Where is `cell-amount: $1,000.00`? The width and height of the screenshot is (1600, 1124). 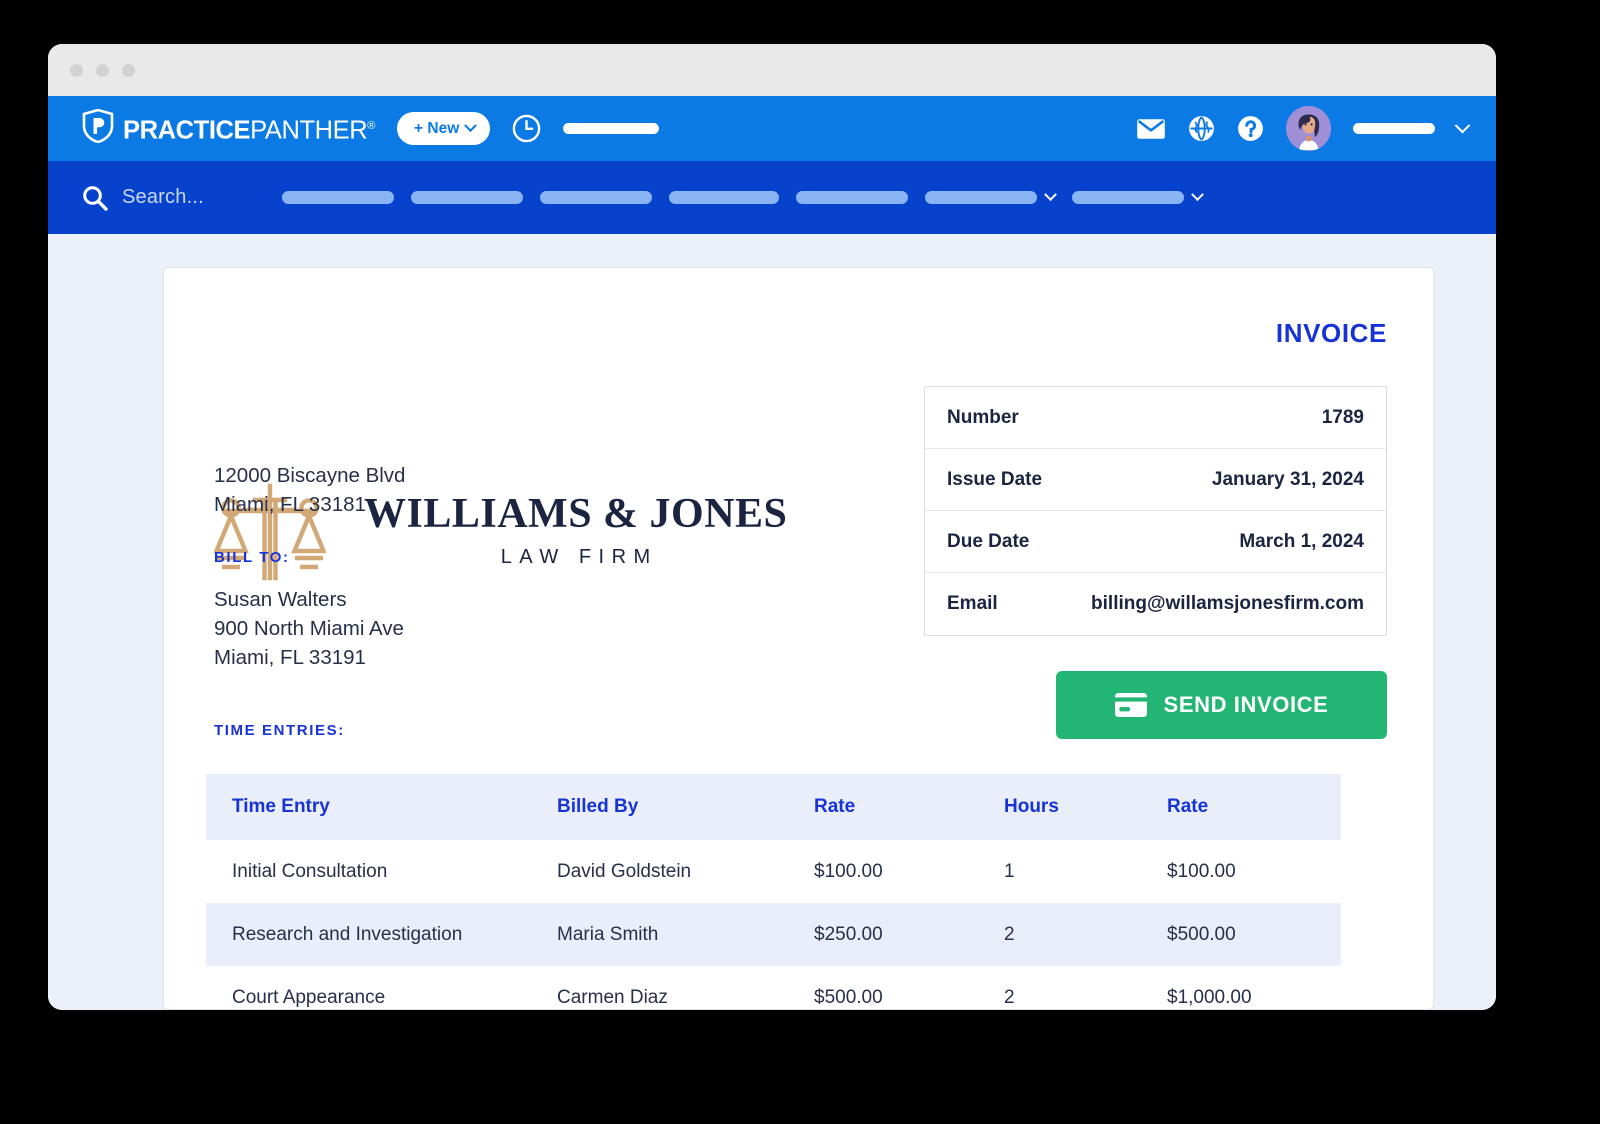
cell-amount: $1,000.00 is located at coordinates (1209, 997).